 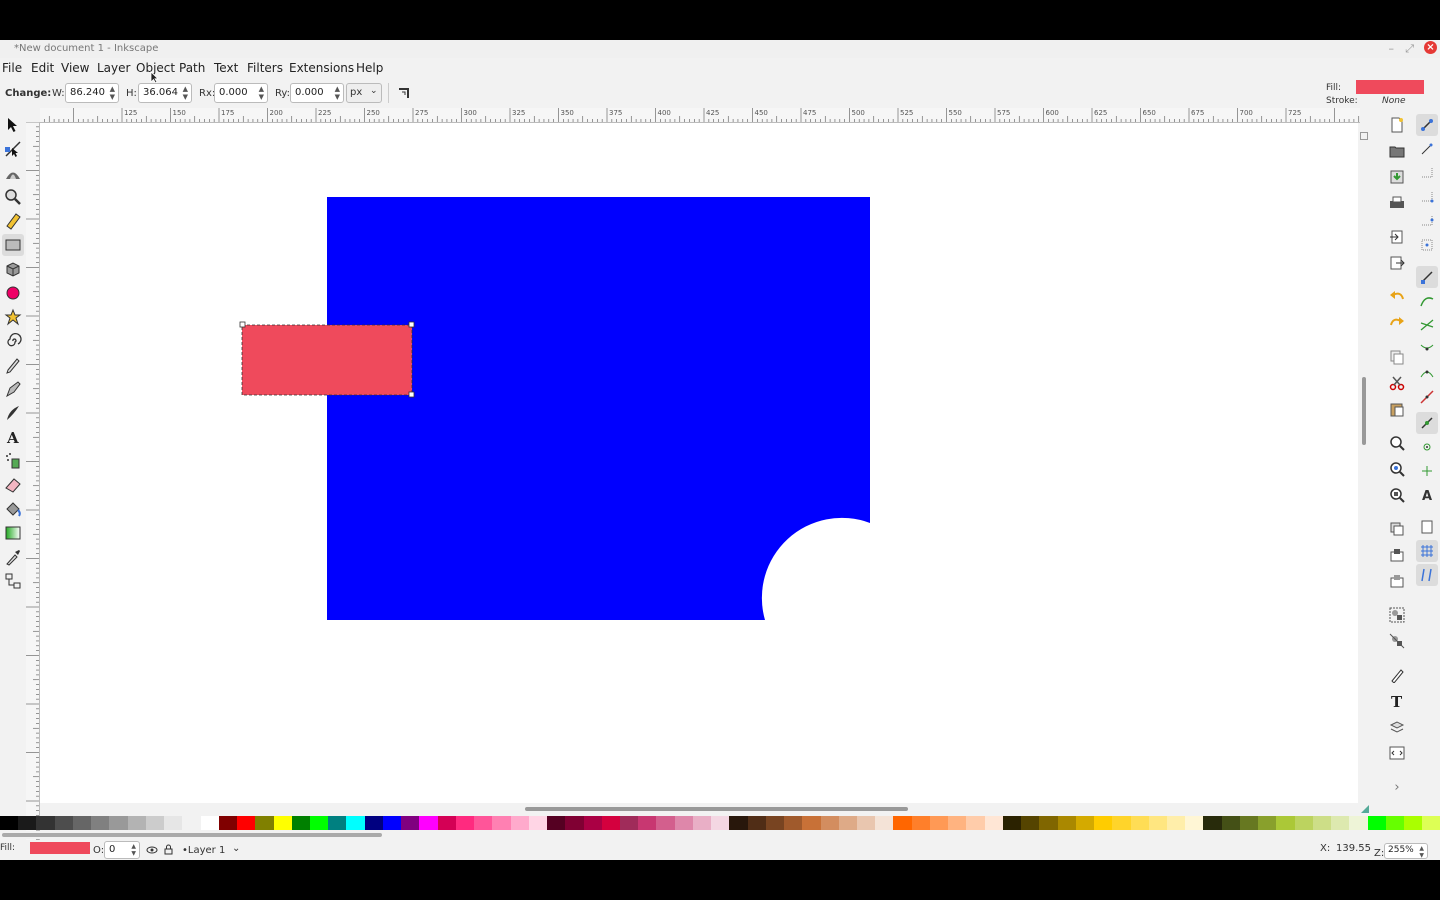 I want to click on import-icon, so click(x=1397, y=237).